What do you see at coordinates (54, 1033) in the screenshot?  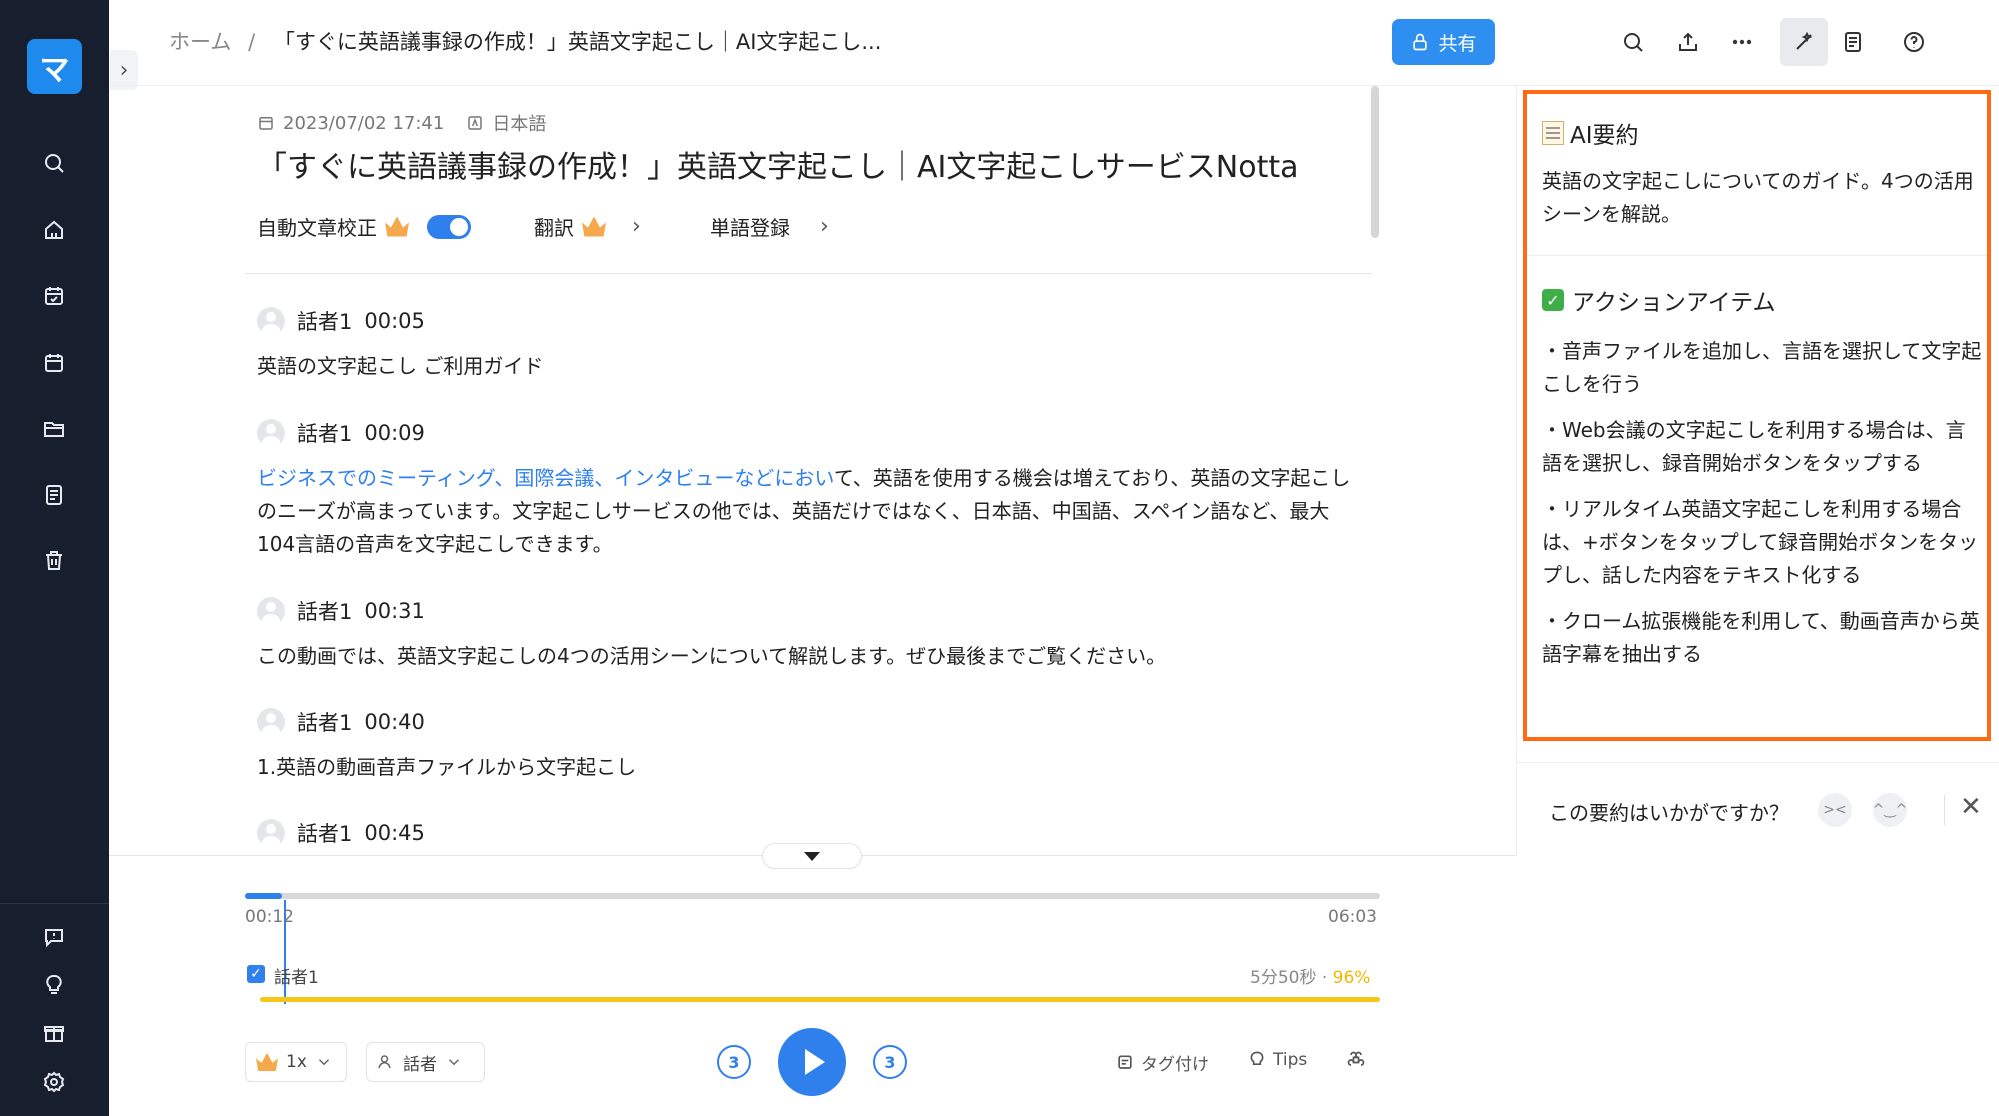 I see `gift-icon` at bounding box center [54, 1033].